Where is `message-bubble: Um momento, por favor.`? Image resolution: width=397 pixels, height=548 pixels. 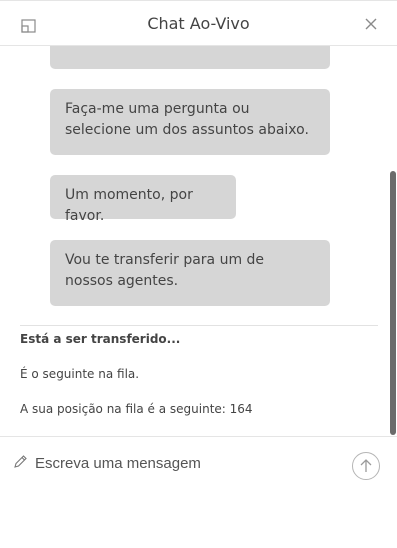 message-bubble: Um momento, por favor. is located at coordinates (143, 199).